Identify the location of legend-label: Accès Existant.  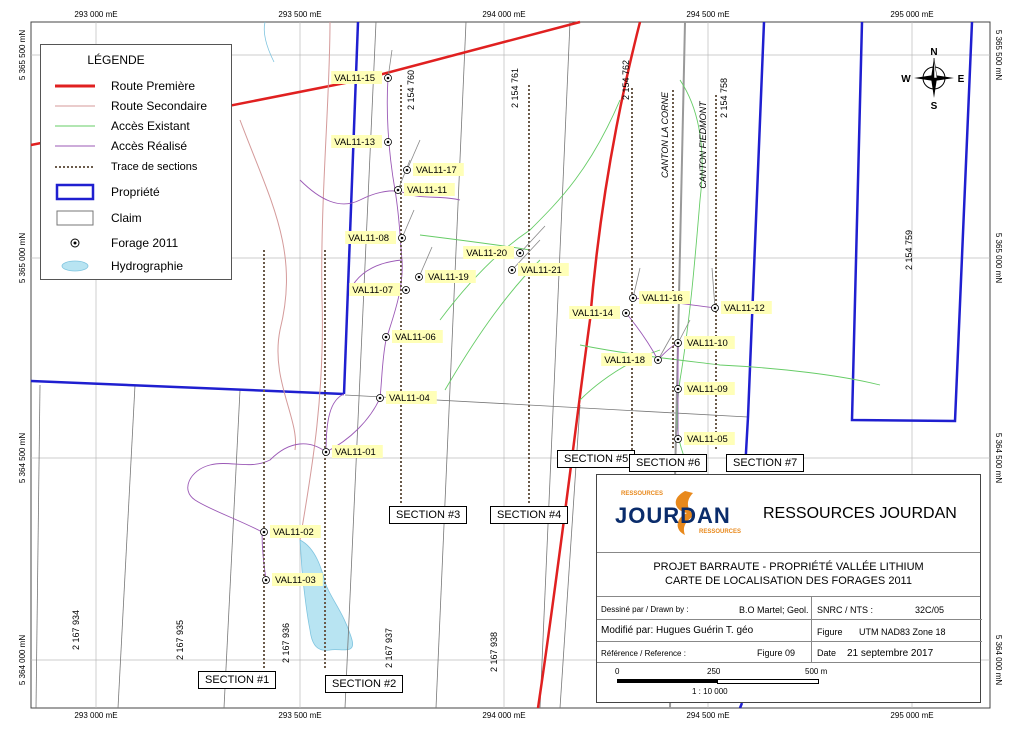
(150, 126).